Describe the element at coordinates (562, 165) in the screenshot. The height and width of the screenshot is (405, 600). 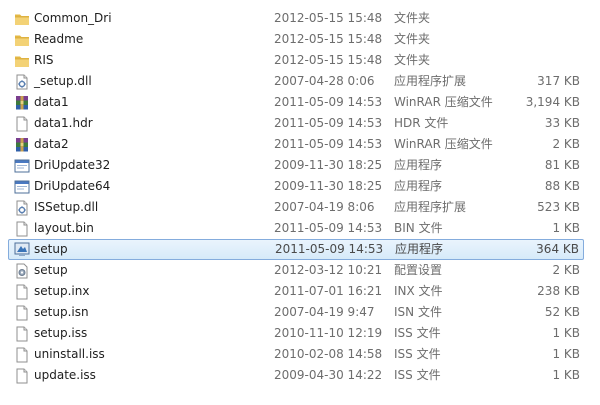
I see `file-size: 81 KB` at that location.